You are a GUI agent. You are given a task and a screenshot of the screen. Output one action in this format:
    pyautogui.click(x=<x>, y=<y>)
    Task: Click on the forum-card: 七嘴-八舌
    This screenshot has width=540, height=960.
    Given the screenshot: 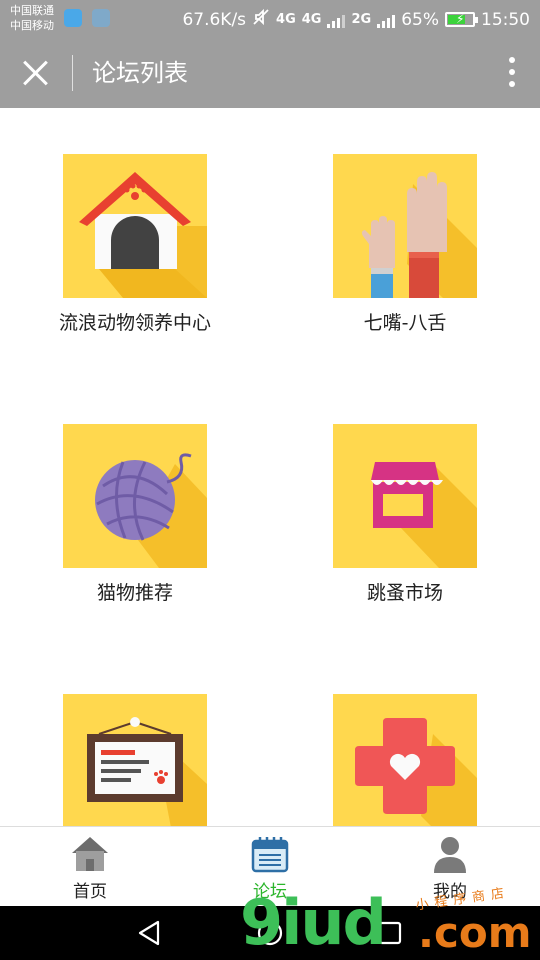 What is the action you would take?
    pyautogui.click(x=405, y=269)
    